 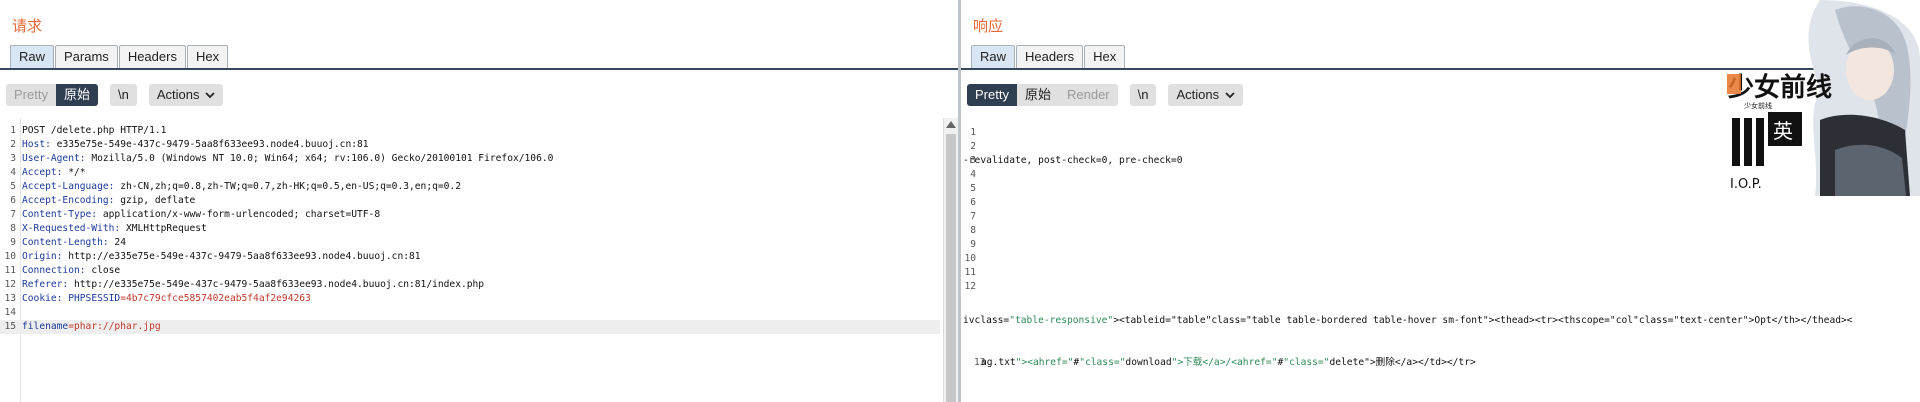 What do you see at coordinates (13, 144) in the screenshot?
I see `line-number: 2` at bounding box center [13, 144].